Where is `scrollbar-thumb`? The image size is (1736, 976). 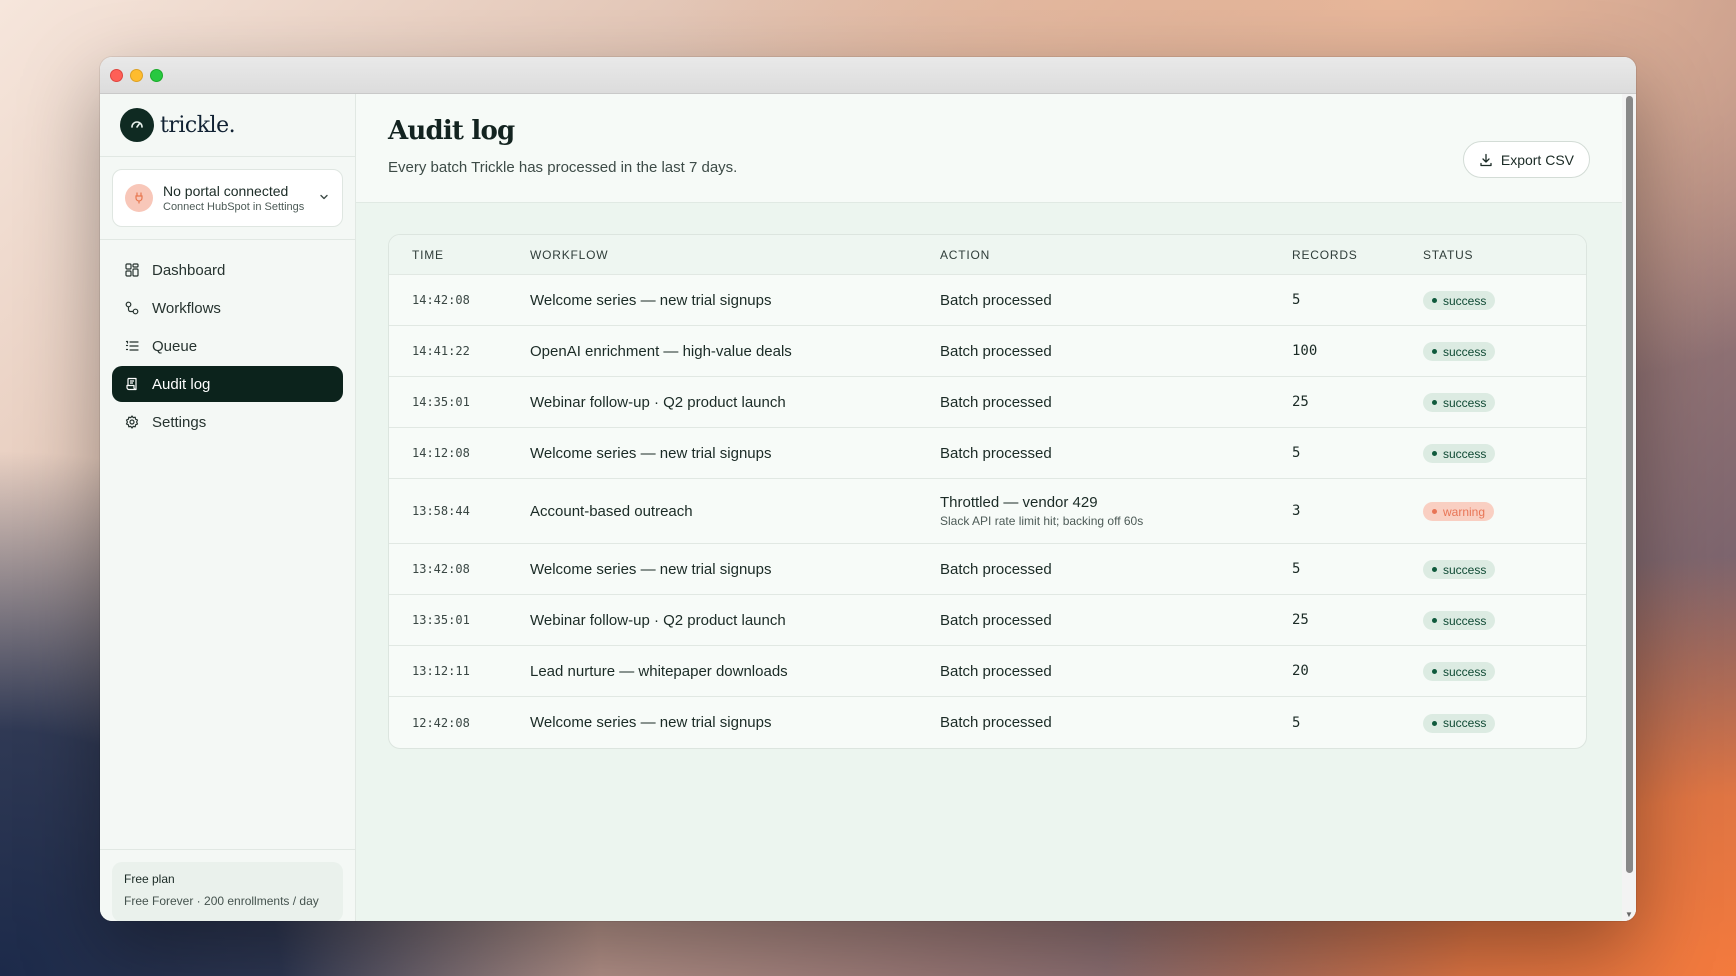
scrollbar-thumb is located at coordinates (1629, 484).